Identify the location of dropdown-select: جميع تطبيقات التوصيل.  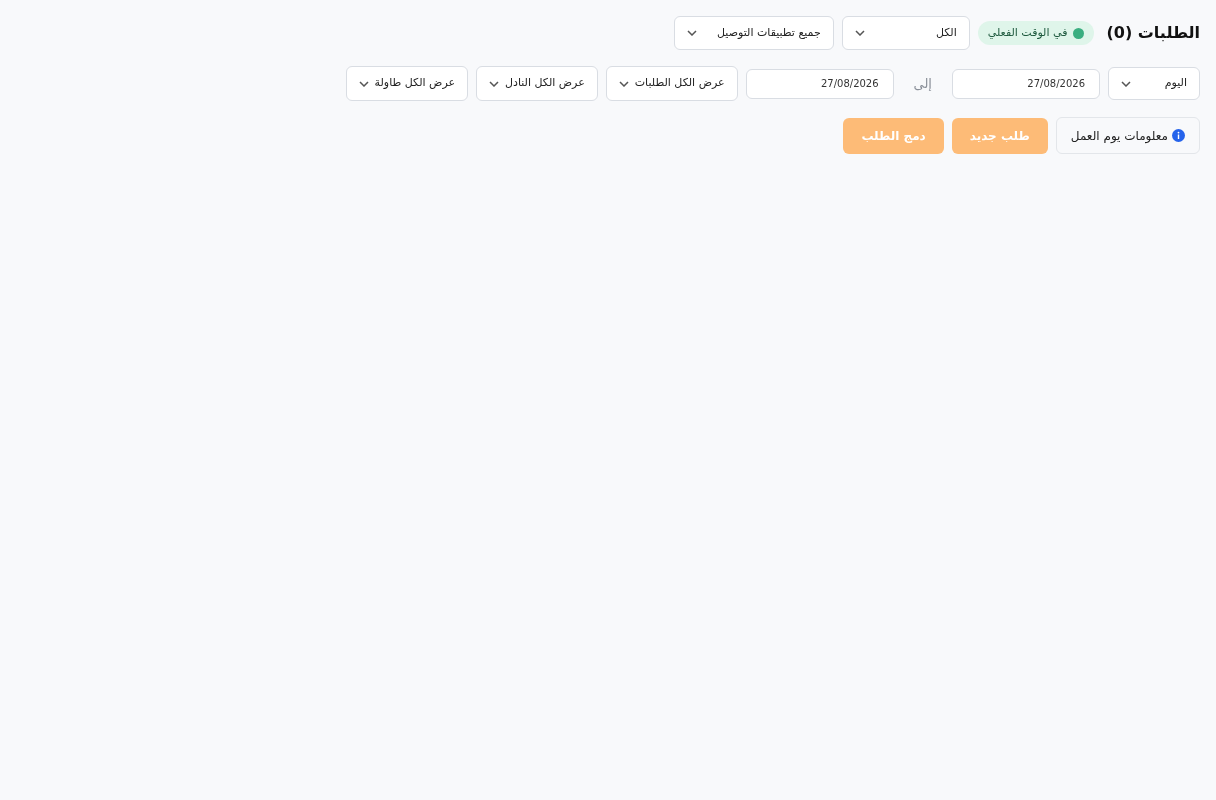
(753, 33).